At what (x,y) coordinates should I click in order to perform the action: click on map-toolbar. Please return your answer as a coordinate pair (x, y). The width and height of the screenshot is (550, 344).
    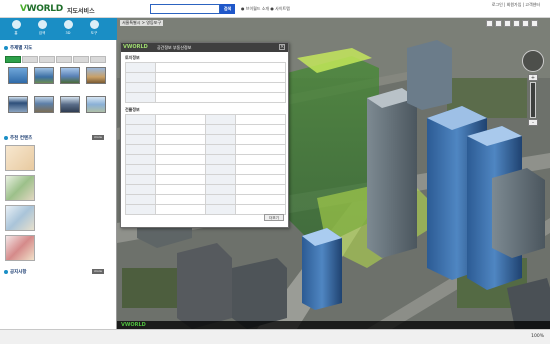
    Looking at the image, I should click on (516, 24).